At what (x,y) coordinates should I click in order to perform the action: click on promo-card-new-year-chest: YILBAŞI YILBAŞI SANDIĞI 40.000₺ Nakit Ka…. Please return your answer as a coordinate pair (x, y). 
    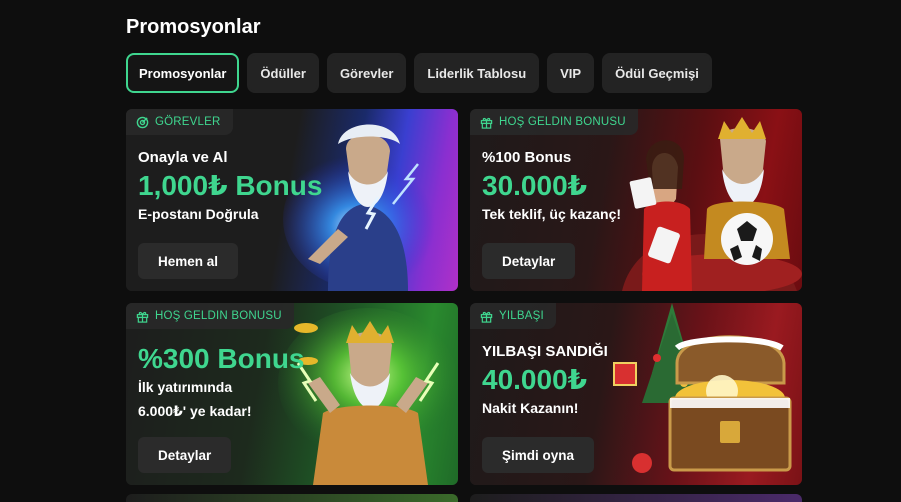
    Looking at the image, I should click on (636, 394).